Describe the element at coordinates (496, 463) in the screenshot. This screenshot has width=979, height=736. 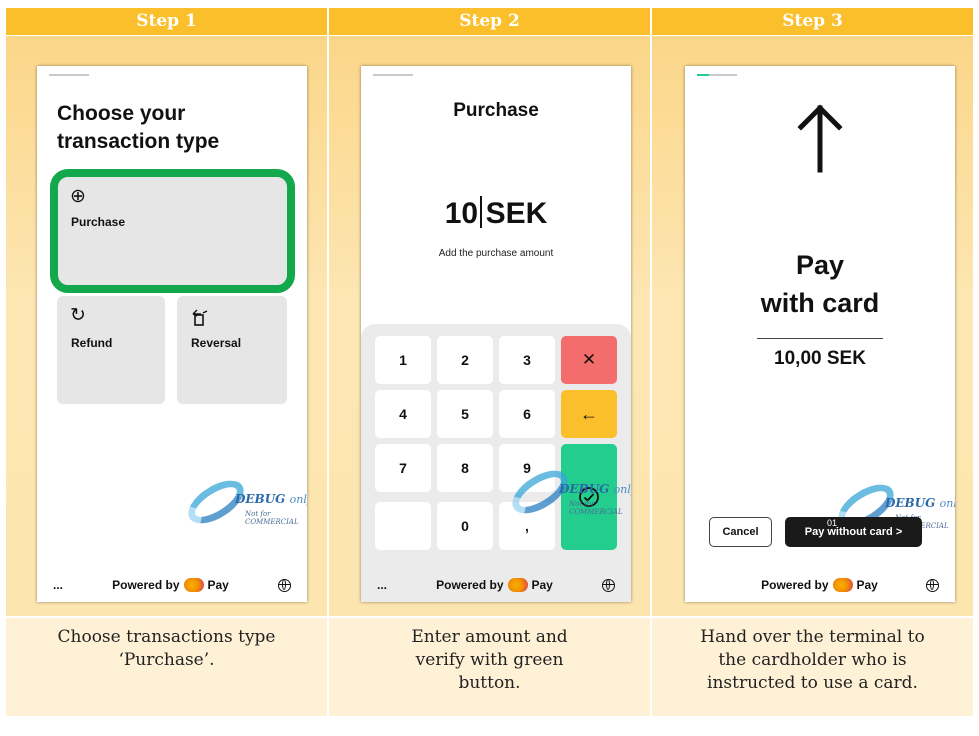
I see `numeric-keypad: 1 2 3 ✕ 4 5 6 ← 7 8 9 0 ,` at that location.